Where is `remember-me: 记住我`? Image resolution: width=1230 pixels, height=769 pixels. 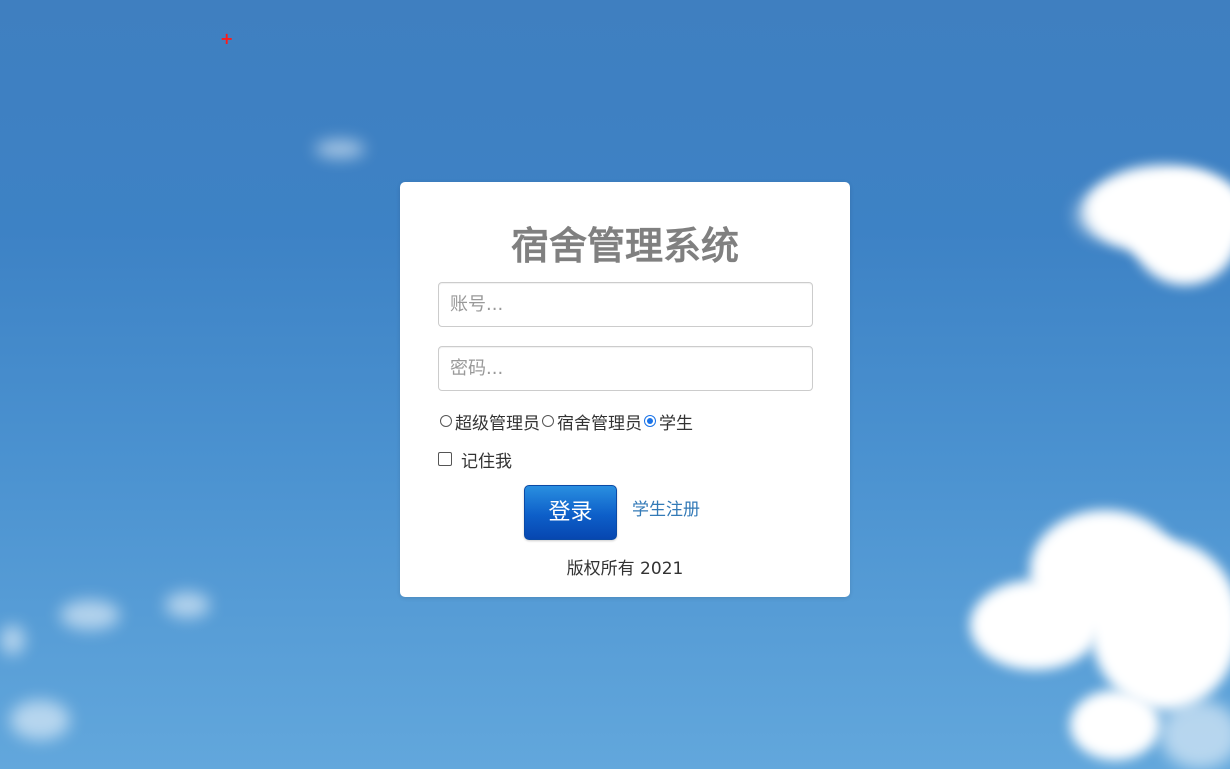
remember-me: 记住我 is located at coordinates (475, 460).